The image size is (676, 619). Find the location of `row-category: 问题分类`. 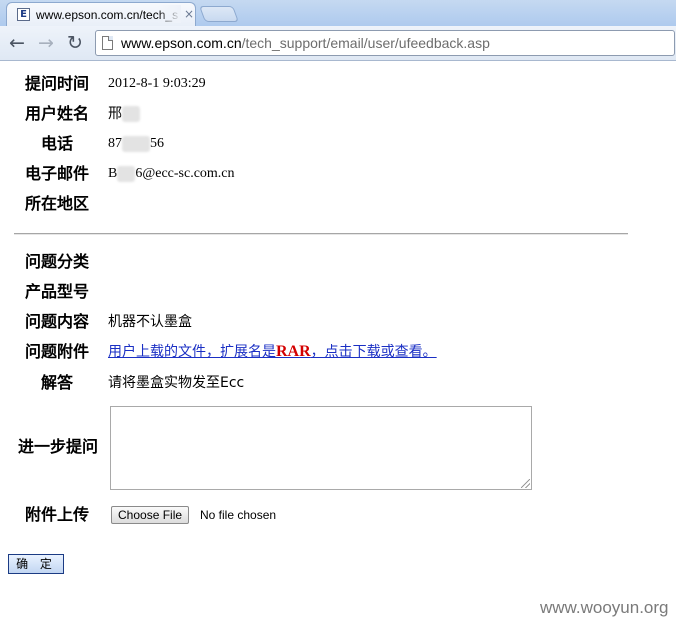

row-category: 问题分类 is located at coordinates (320, 262).